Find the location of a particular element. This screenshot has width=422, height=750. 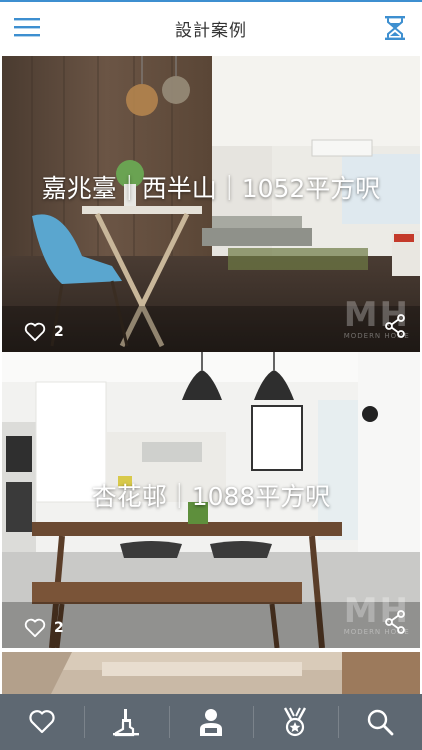

bottom-tab-bar is located at coordinates (211, 722).